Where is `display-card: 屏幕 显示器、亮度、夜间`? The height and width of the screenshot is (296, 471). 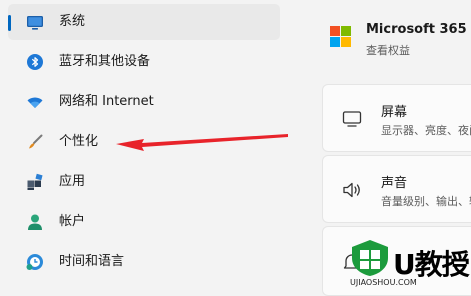 display-card: 屏幕 显示器、亮度、夜间 is located at coordinates (396, 118).